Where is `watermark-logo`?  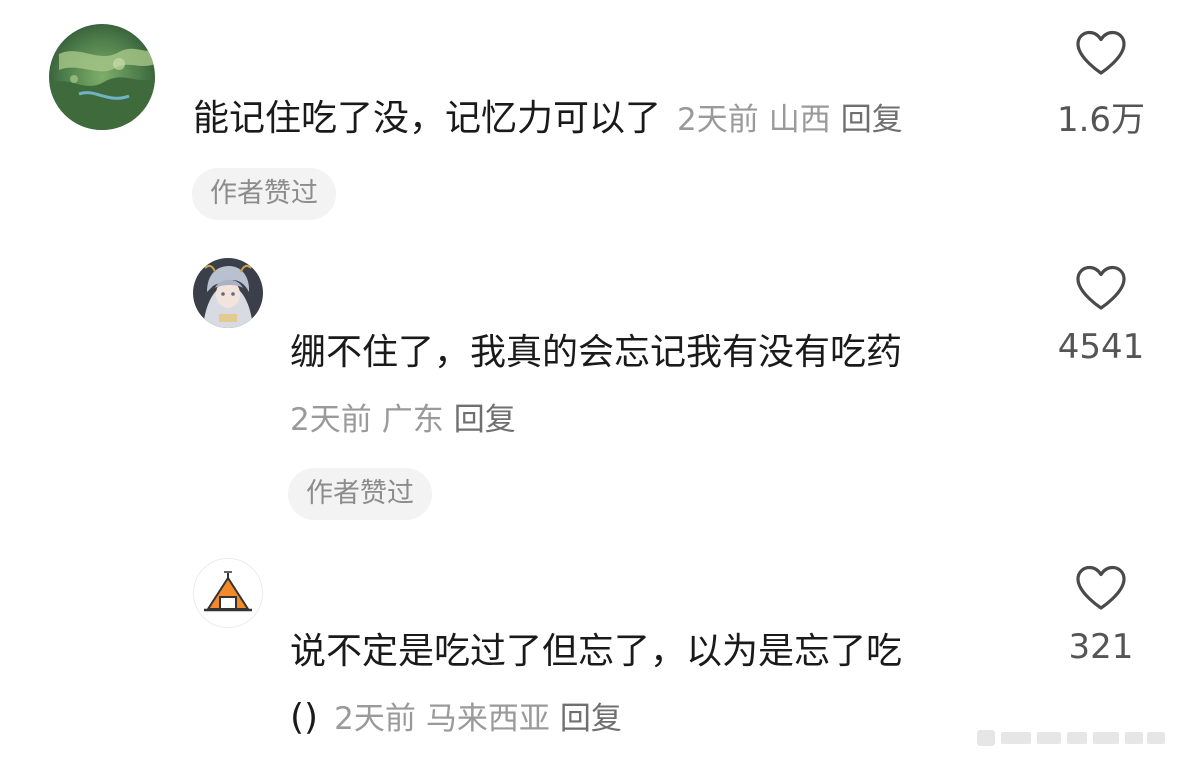
watermark-logo is located at coordinates (1071, 738).